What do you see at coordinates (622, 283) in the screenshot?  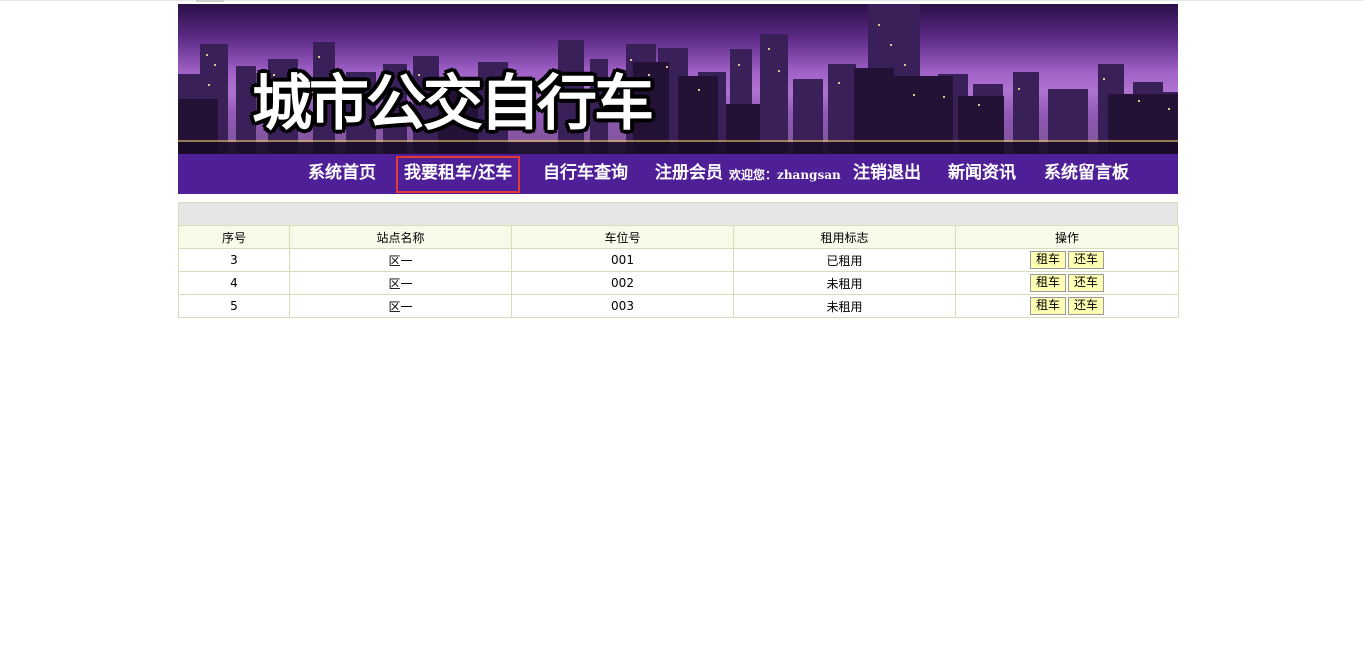 I see `cell-slot: 002` at bounding box center [622, 283].